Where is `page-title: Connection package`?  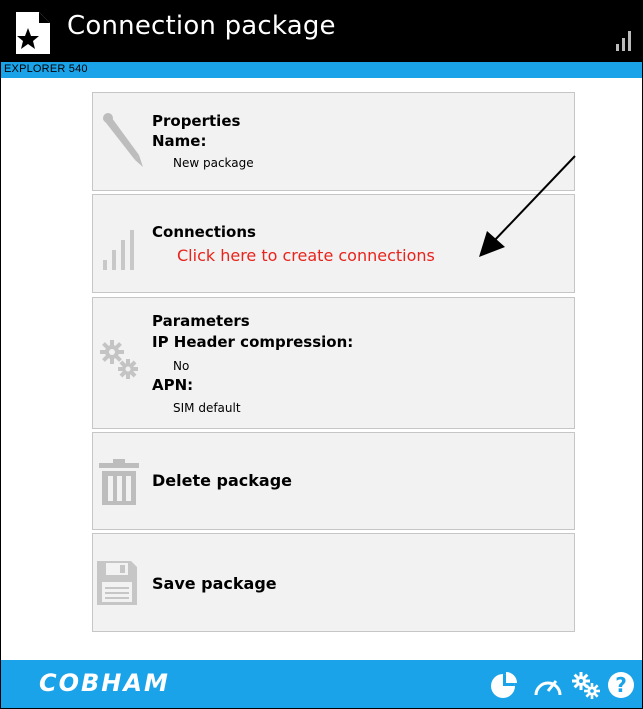
page-title: Connection package is located at coordinates (201, 26).